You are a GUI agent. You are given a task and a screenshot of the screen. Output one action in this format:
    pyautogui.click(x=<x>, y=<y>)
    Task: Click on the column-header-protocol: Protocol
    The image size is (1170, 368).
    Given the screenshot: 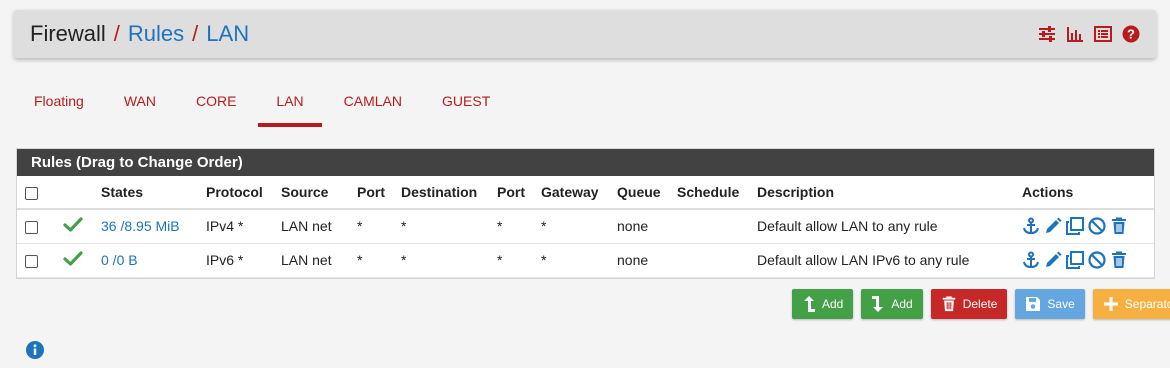 What is the action you would take?
    pyautogui.click(x=235, y=193)
    